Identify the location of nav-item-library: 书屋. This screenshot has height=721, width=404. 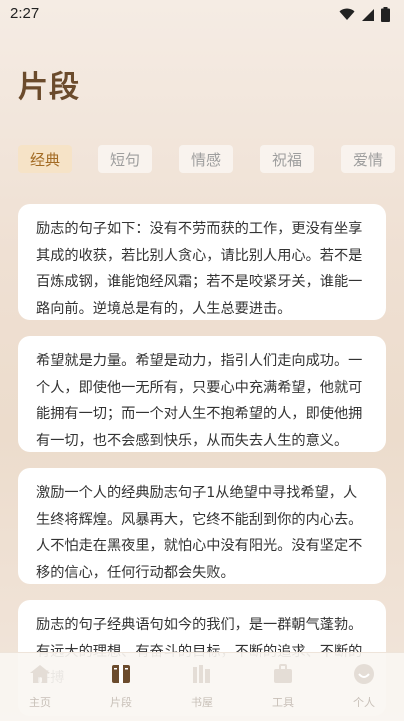
(202, 688).